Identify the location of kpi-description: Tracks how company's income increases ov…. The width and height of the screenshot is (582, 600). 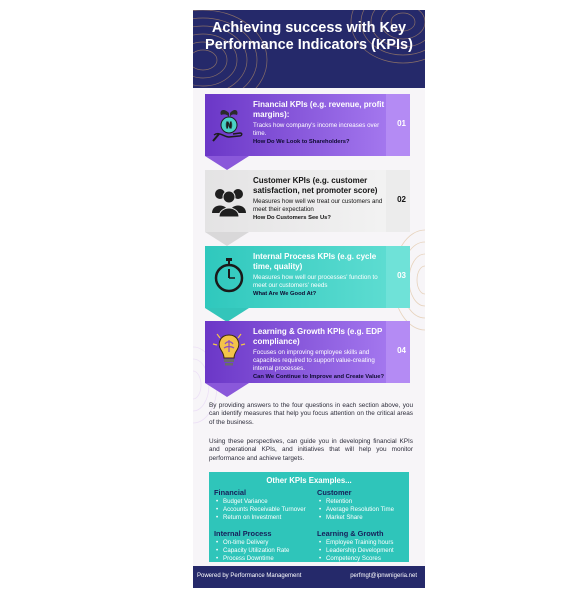
(316, 129).